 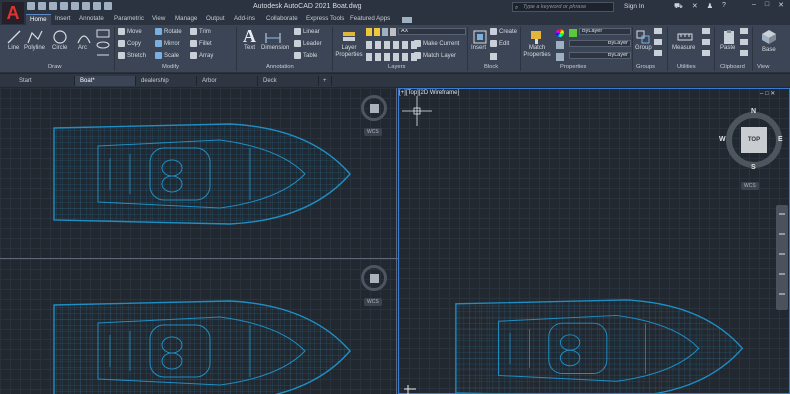 What do you see at coordinates (685, 37) in the screenshot?
I see `measure-icon` at bounding box center [685, 37].